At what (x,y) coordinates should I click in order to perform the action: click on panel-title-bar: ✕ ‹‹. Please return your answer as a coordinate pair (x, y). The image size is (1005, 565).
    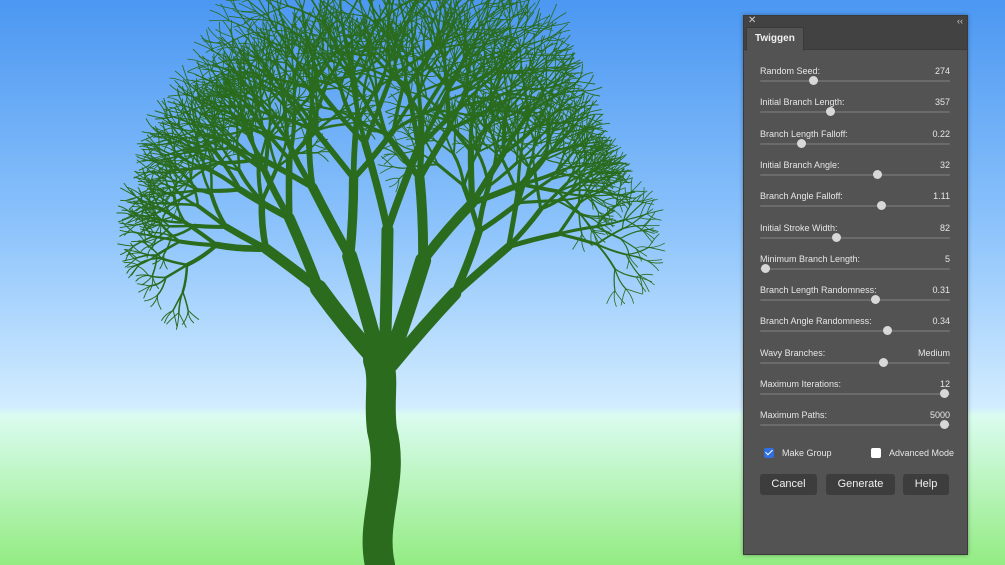
    Looking at the image, I should click on (855, 21).